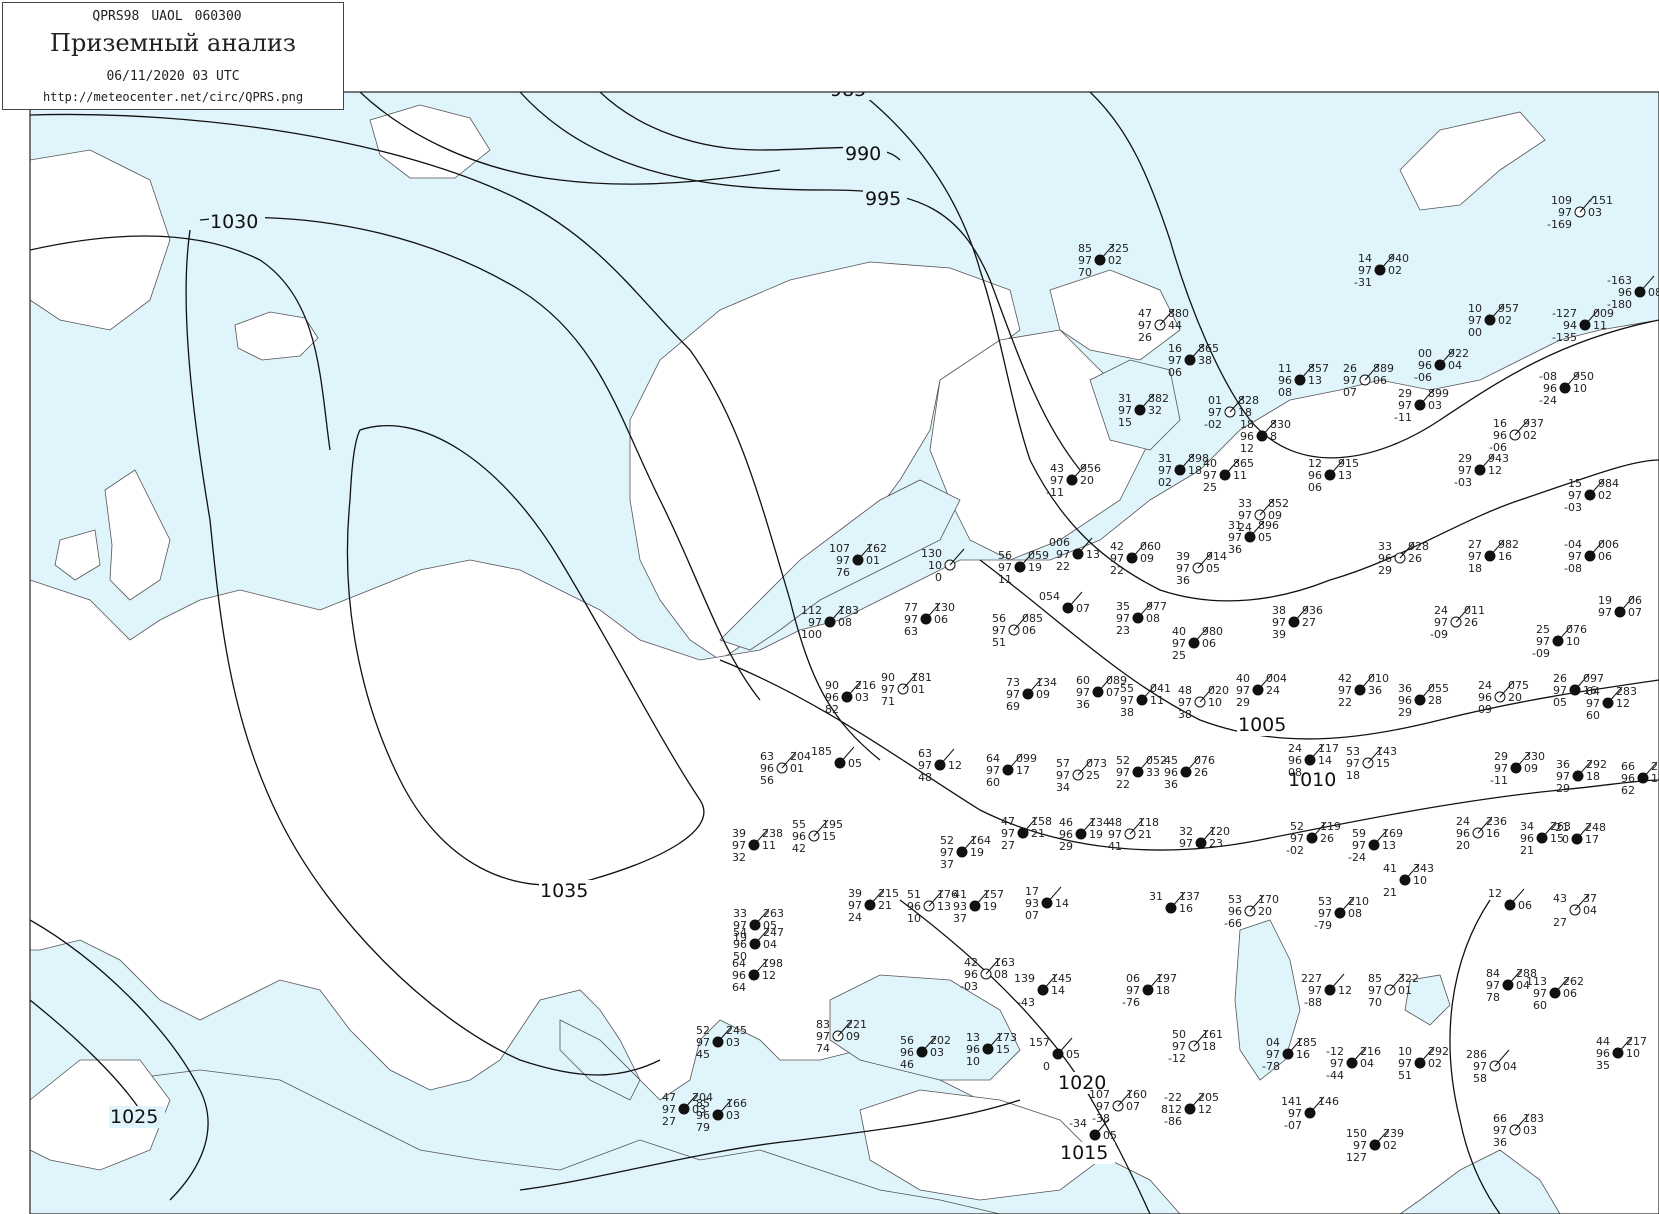 This screenshot has height=1214, width=1659. I want to click on station-tendency: 25, so click(1093, 775).